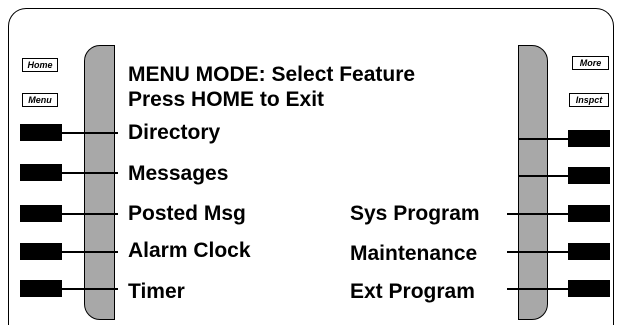 The height and width of the screenshot is (329, 617). What do you see at coordinates (187, 213) in the screenshot?
I see `menu-item-posted-msg: Posted Msg` at bounding box center [187, 213].